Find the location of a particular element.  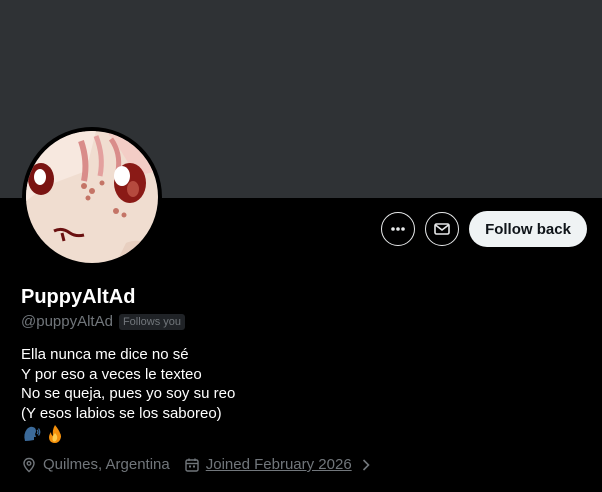

joined-date: Joined February 2026 is located at coordinates (277, 464).